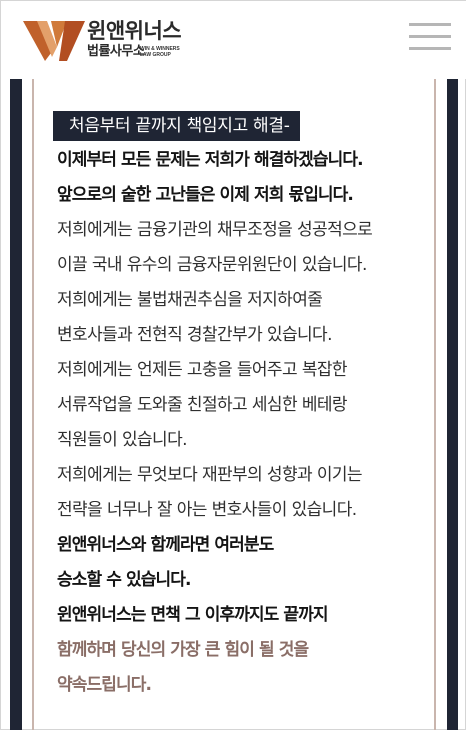 This screenshot has width=466, height=730. What do you see at coordinates (205, 195) in the screenshot?
I see `message-line: 앞으로의 숱한 고난들은 이제 저희 몫입니다.` at bounding box center [205, 195].